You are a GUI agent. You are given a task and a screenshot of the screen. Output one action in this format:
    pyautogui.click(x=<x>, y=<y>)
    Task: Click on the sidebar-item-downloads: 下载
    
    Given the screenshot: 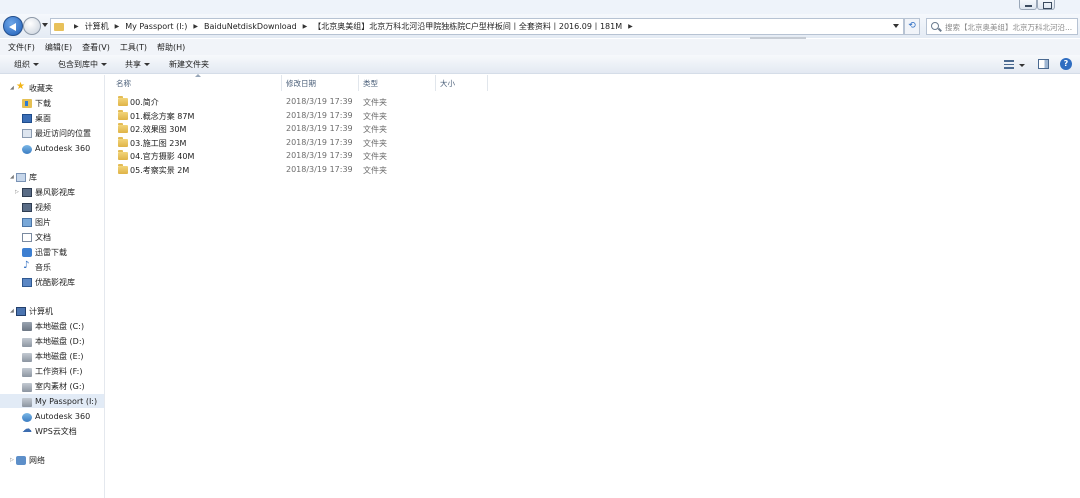 What is the action you would take?
    pyautogui.click(x=52, y=103)
    